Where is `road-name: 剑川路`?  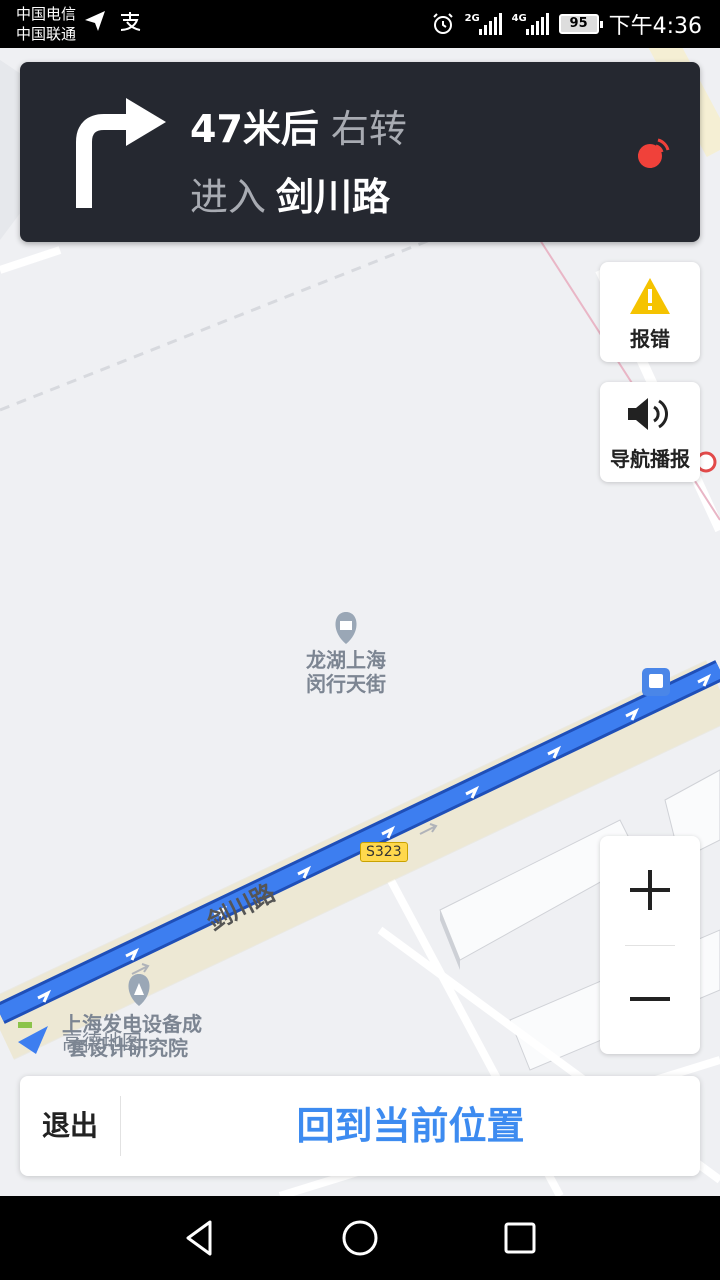 road-name: 剑川路 is located at coordinates (333, 197).